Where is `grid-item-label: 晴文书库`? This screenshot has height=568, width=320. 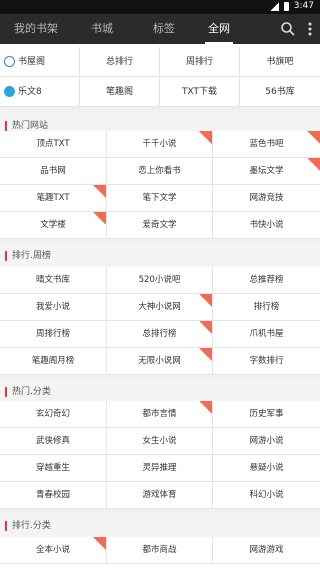 grid-item-label: 晴文书库 is located at coordinates (52, 280).